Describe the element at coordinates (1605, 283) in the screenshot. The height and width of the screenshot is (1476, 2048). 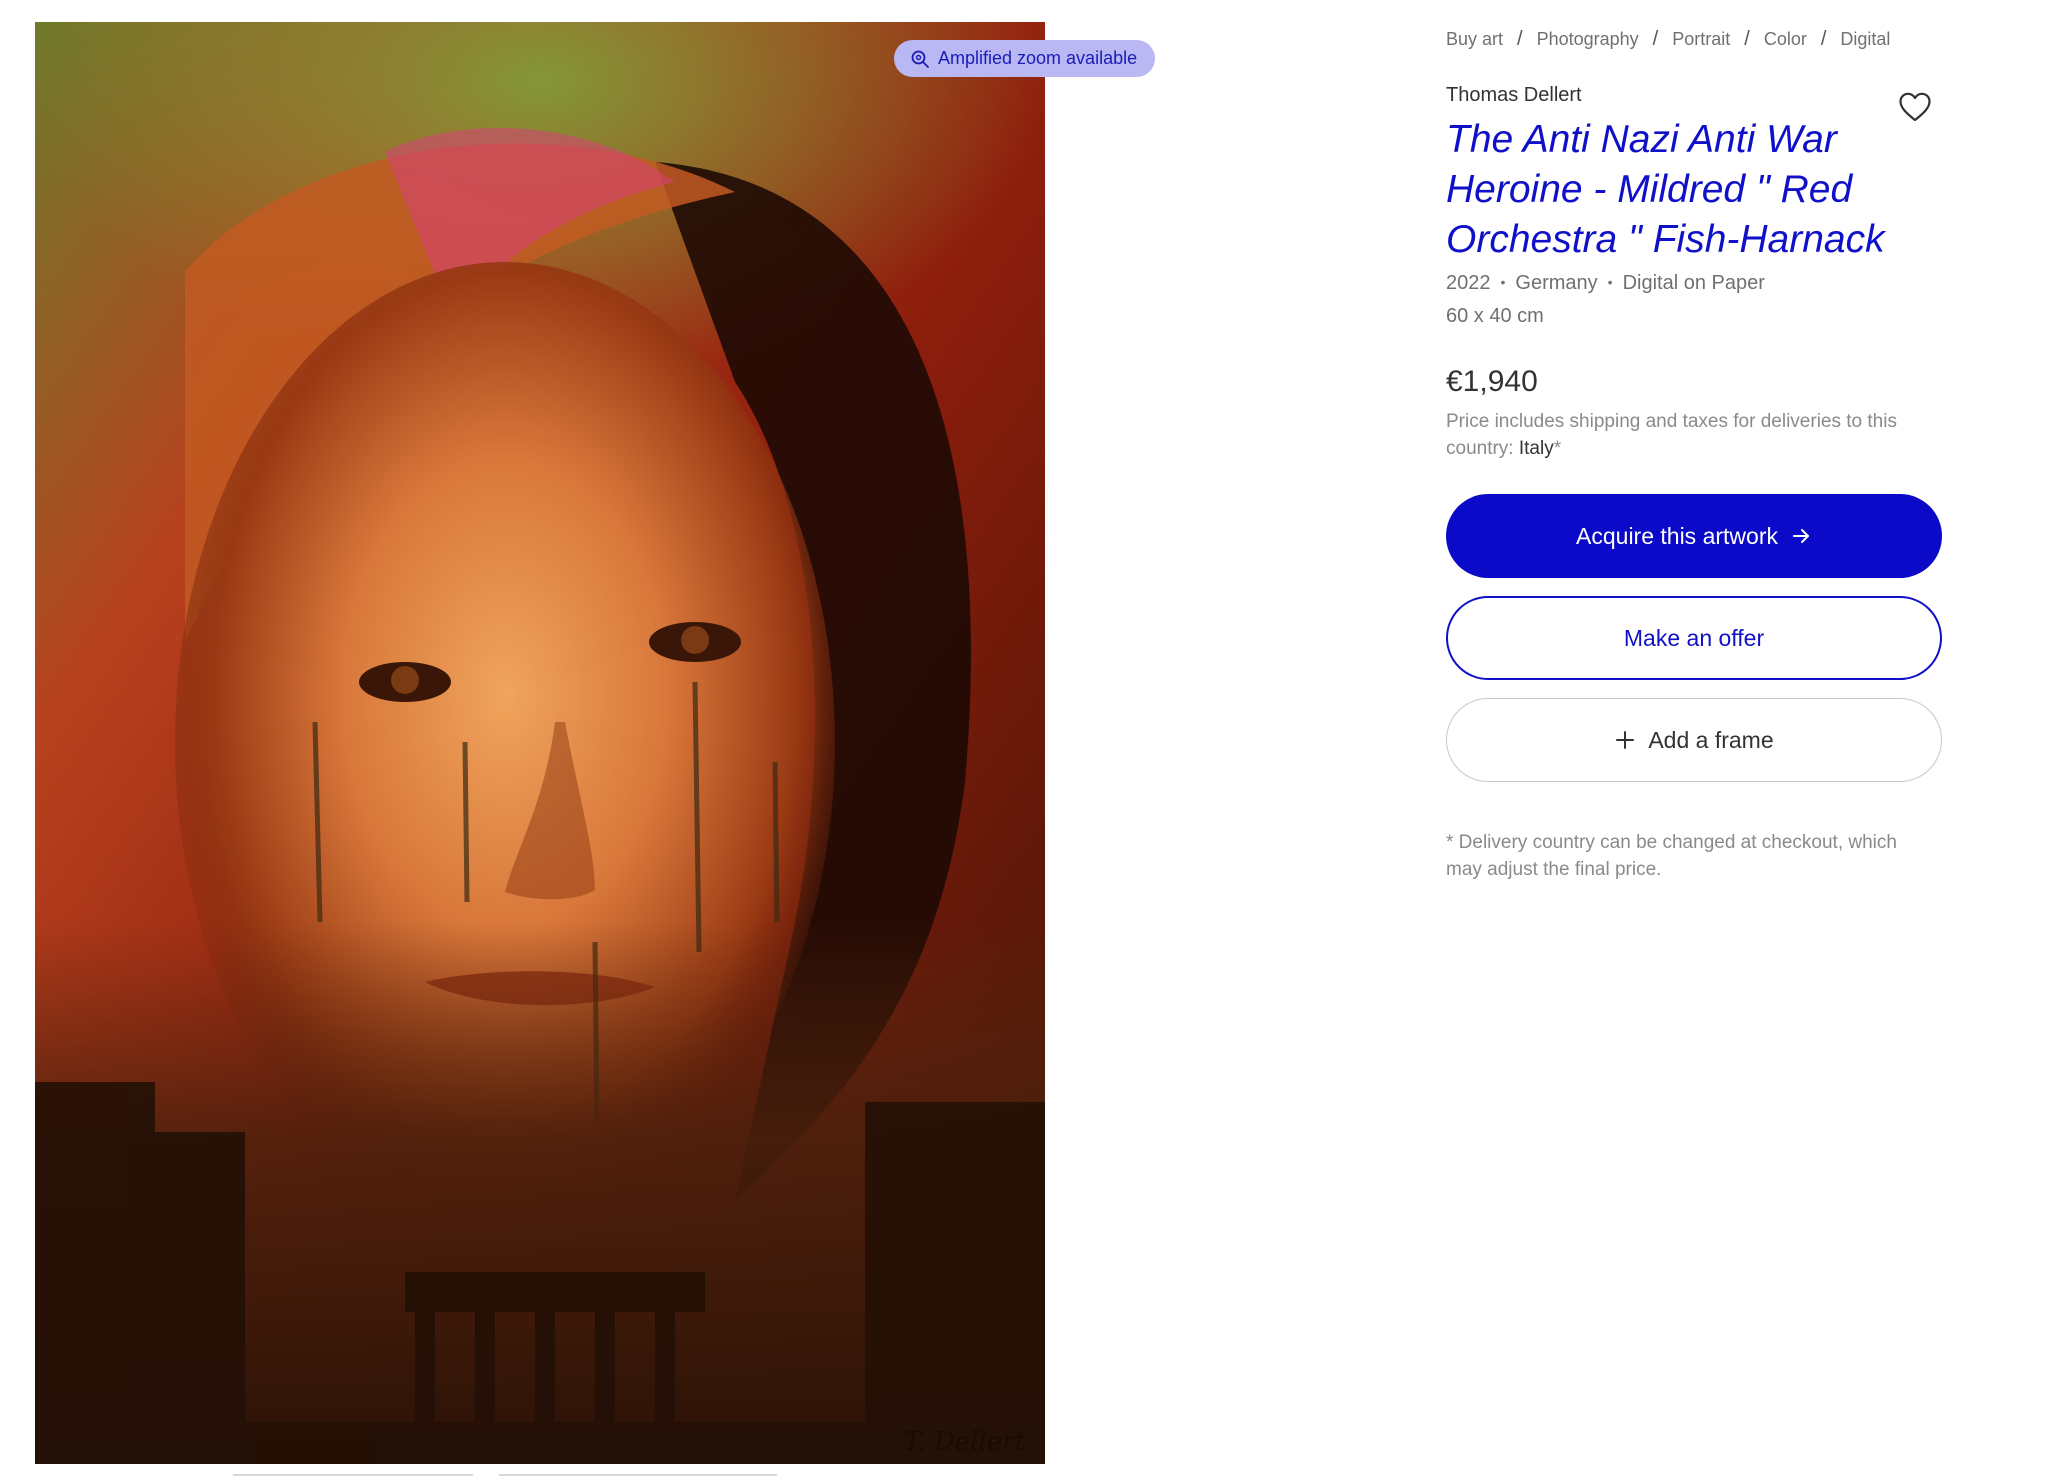
I see `artwork-meta: 2022 • Germany • Digital on Paper` at that location.